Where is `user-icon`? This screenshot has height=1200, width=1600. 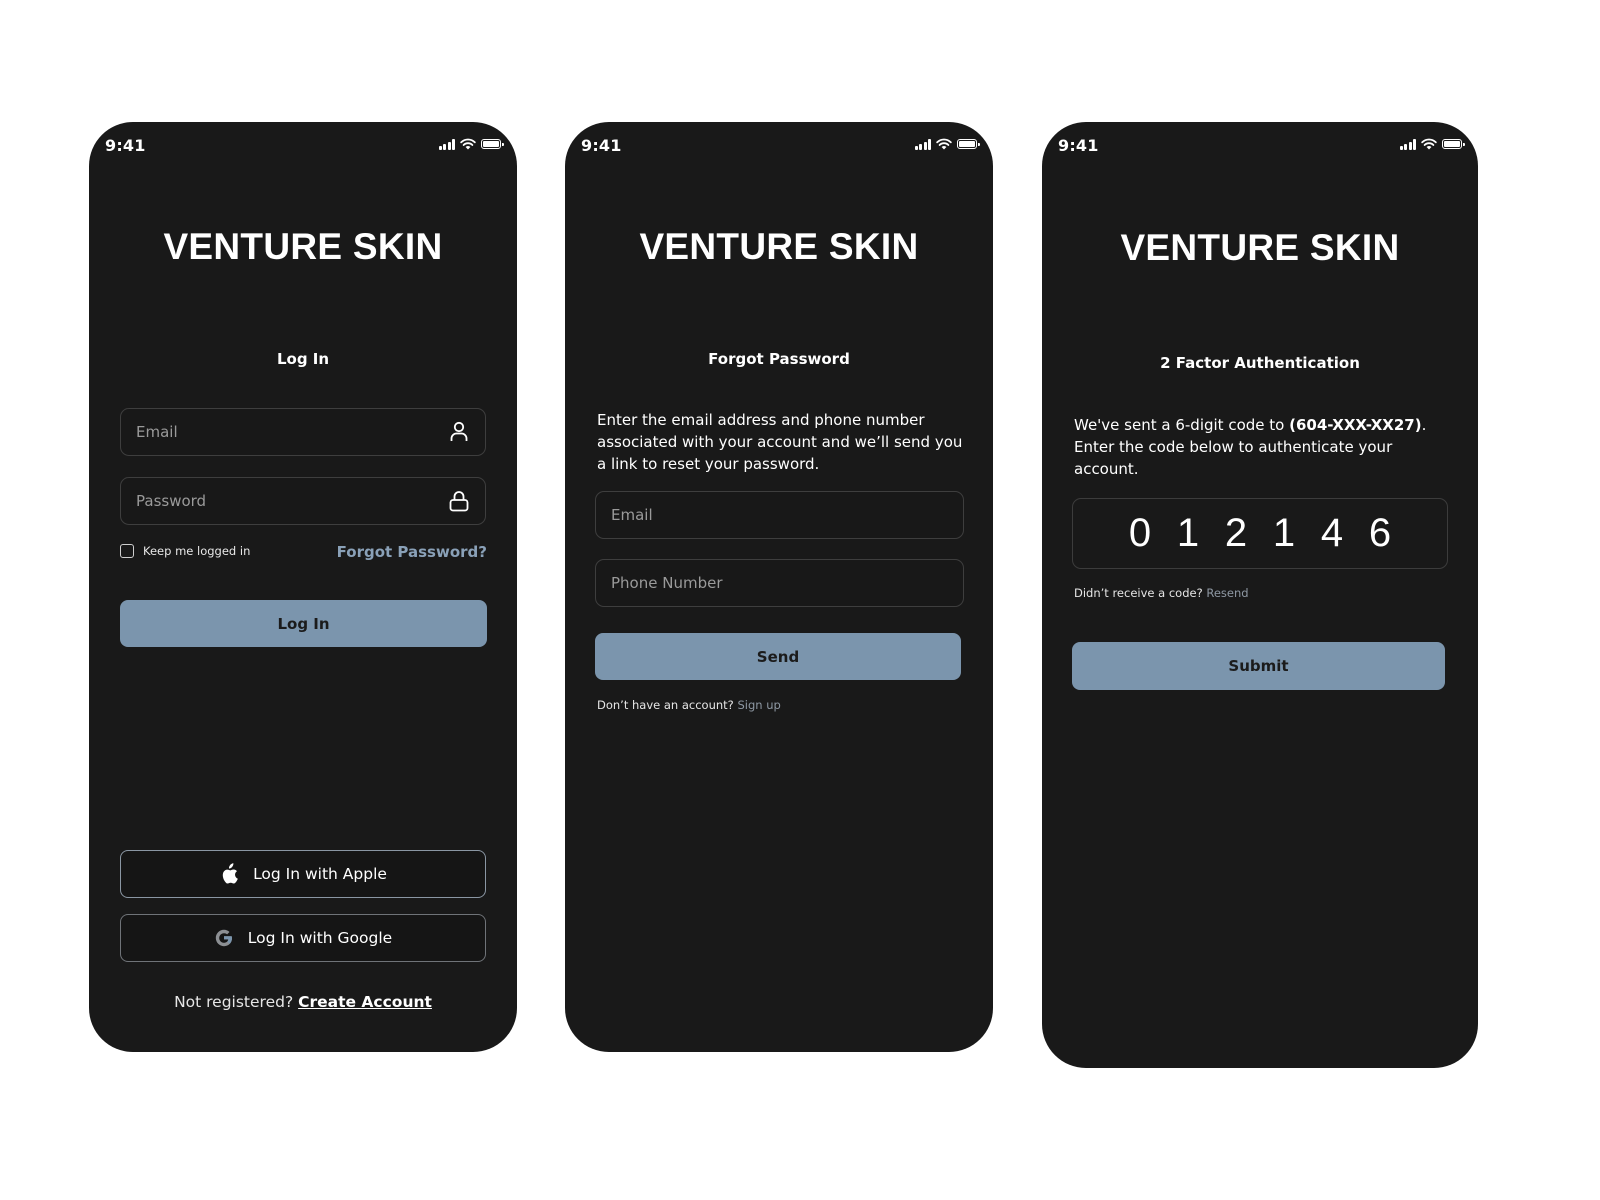 user-icon is located at coordinates (459, 431).